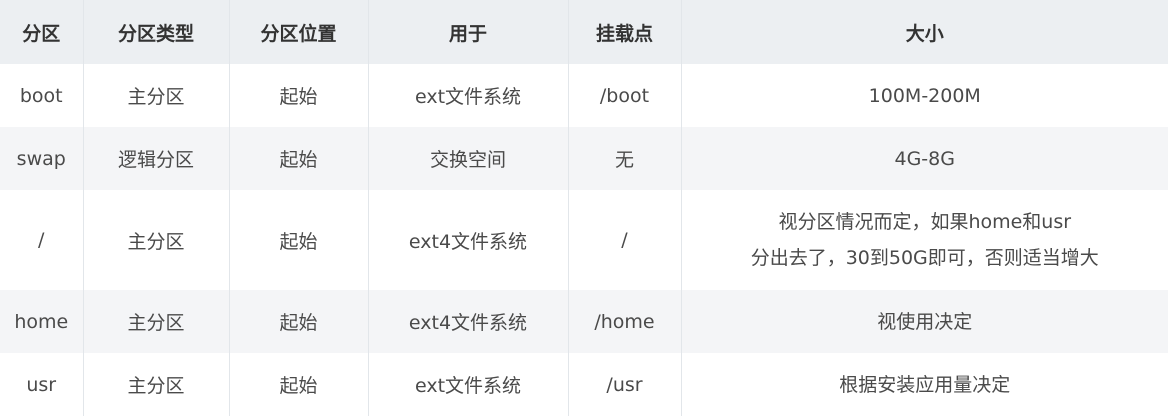 The height and width of the screenshot is (416, 1168). I want to click on cell-usage: 交换空间, so click(468, 158).